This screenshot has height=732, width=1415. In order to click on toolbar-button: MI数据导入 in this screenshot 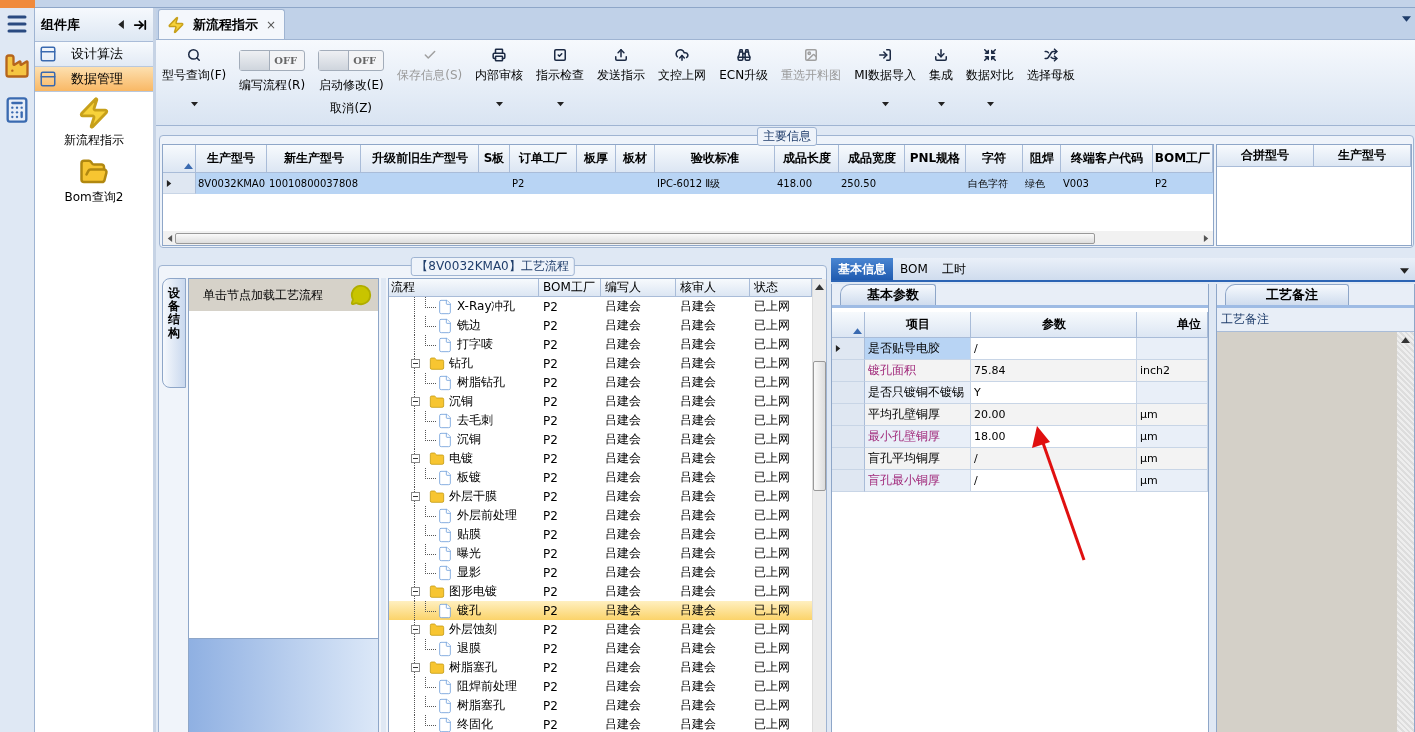, I will do `click(885, 77)`.